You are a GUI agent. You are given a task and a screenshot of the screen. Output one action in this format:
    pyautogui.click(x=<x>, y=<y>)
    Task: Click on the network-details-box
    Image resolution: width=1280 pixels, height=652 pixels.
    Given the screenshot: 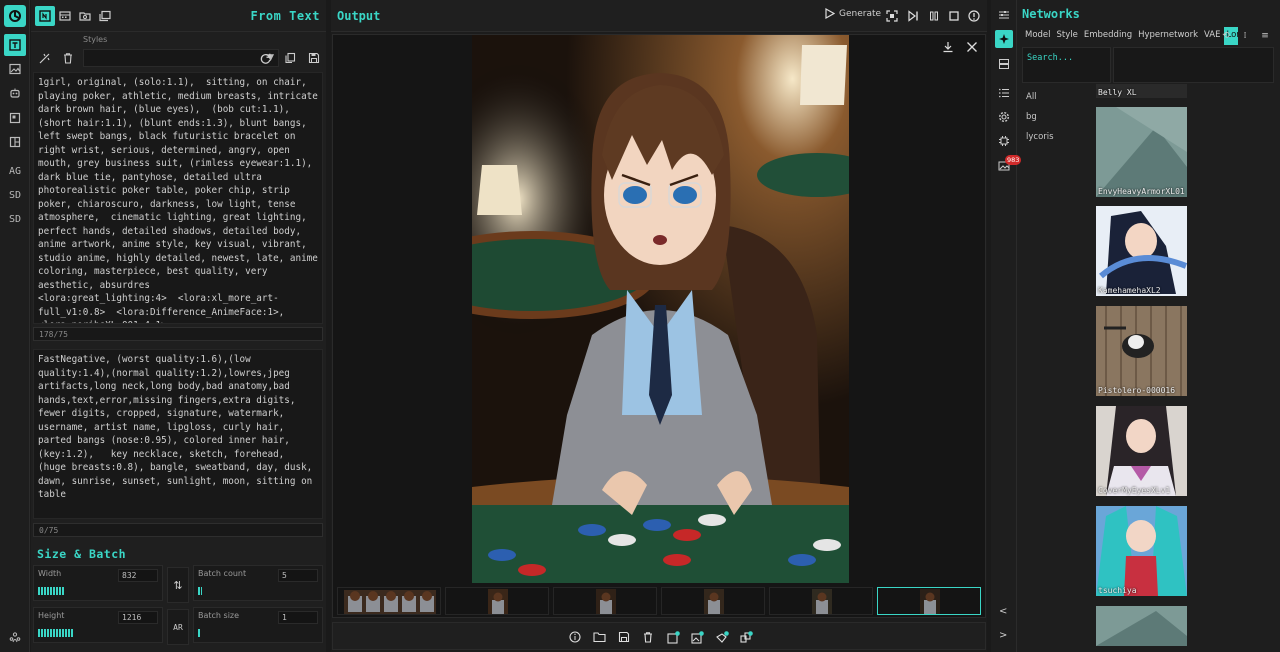 What is the action you would take?
    pyautogui.click(x=1193, y=65)
    